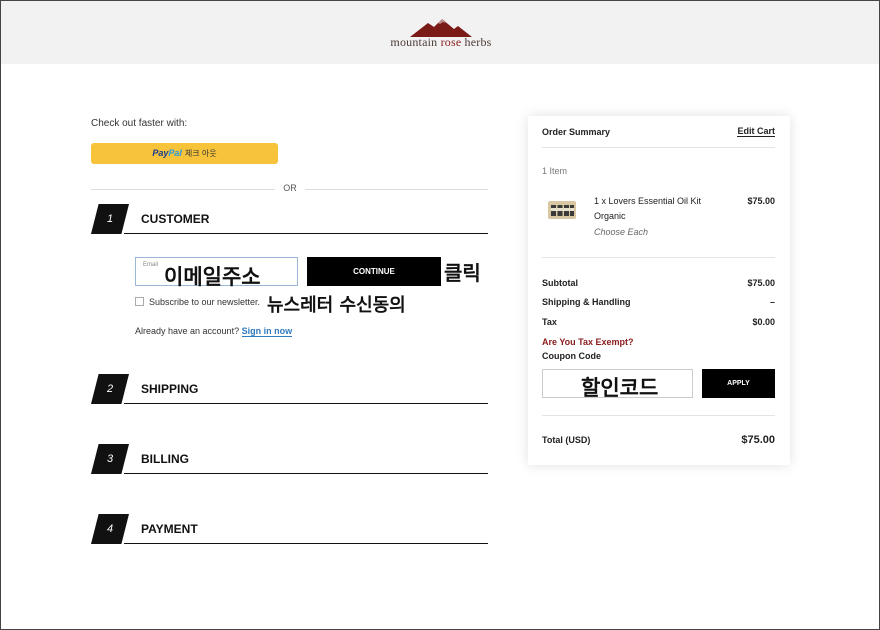 This screenshot has width=880, height=630. What do you see at coordinates (549, 322) in the screenshot?
I see `tax-label: Tax` at bounding box center [549, 322].